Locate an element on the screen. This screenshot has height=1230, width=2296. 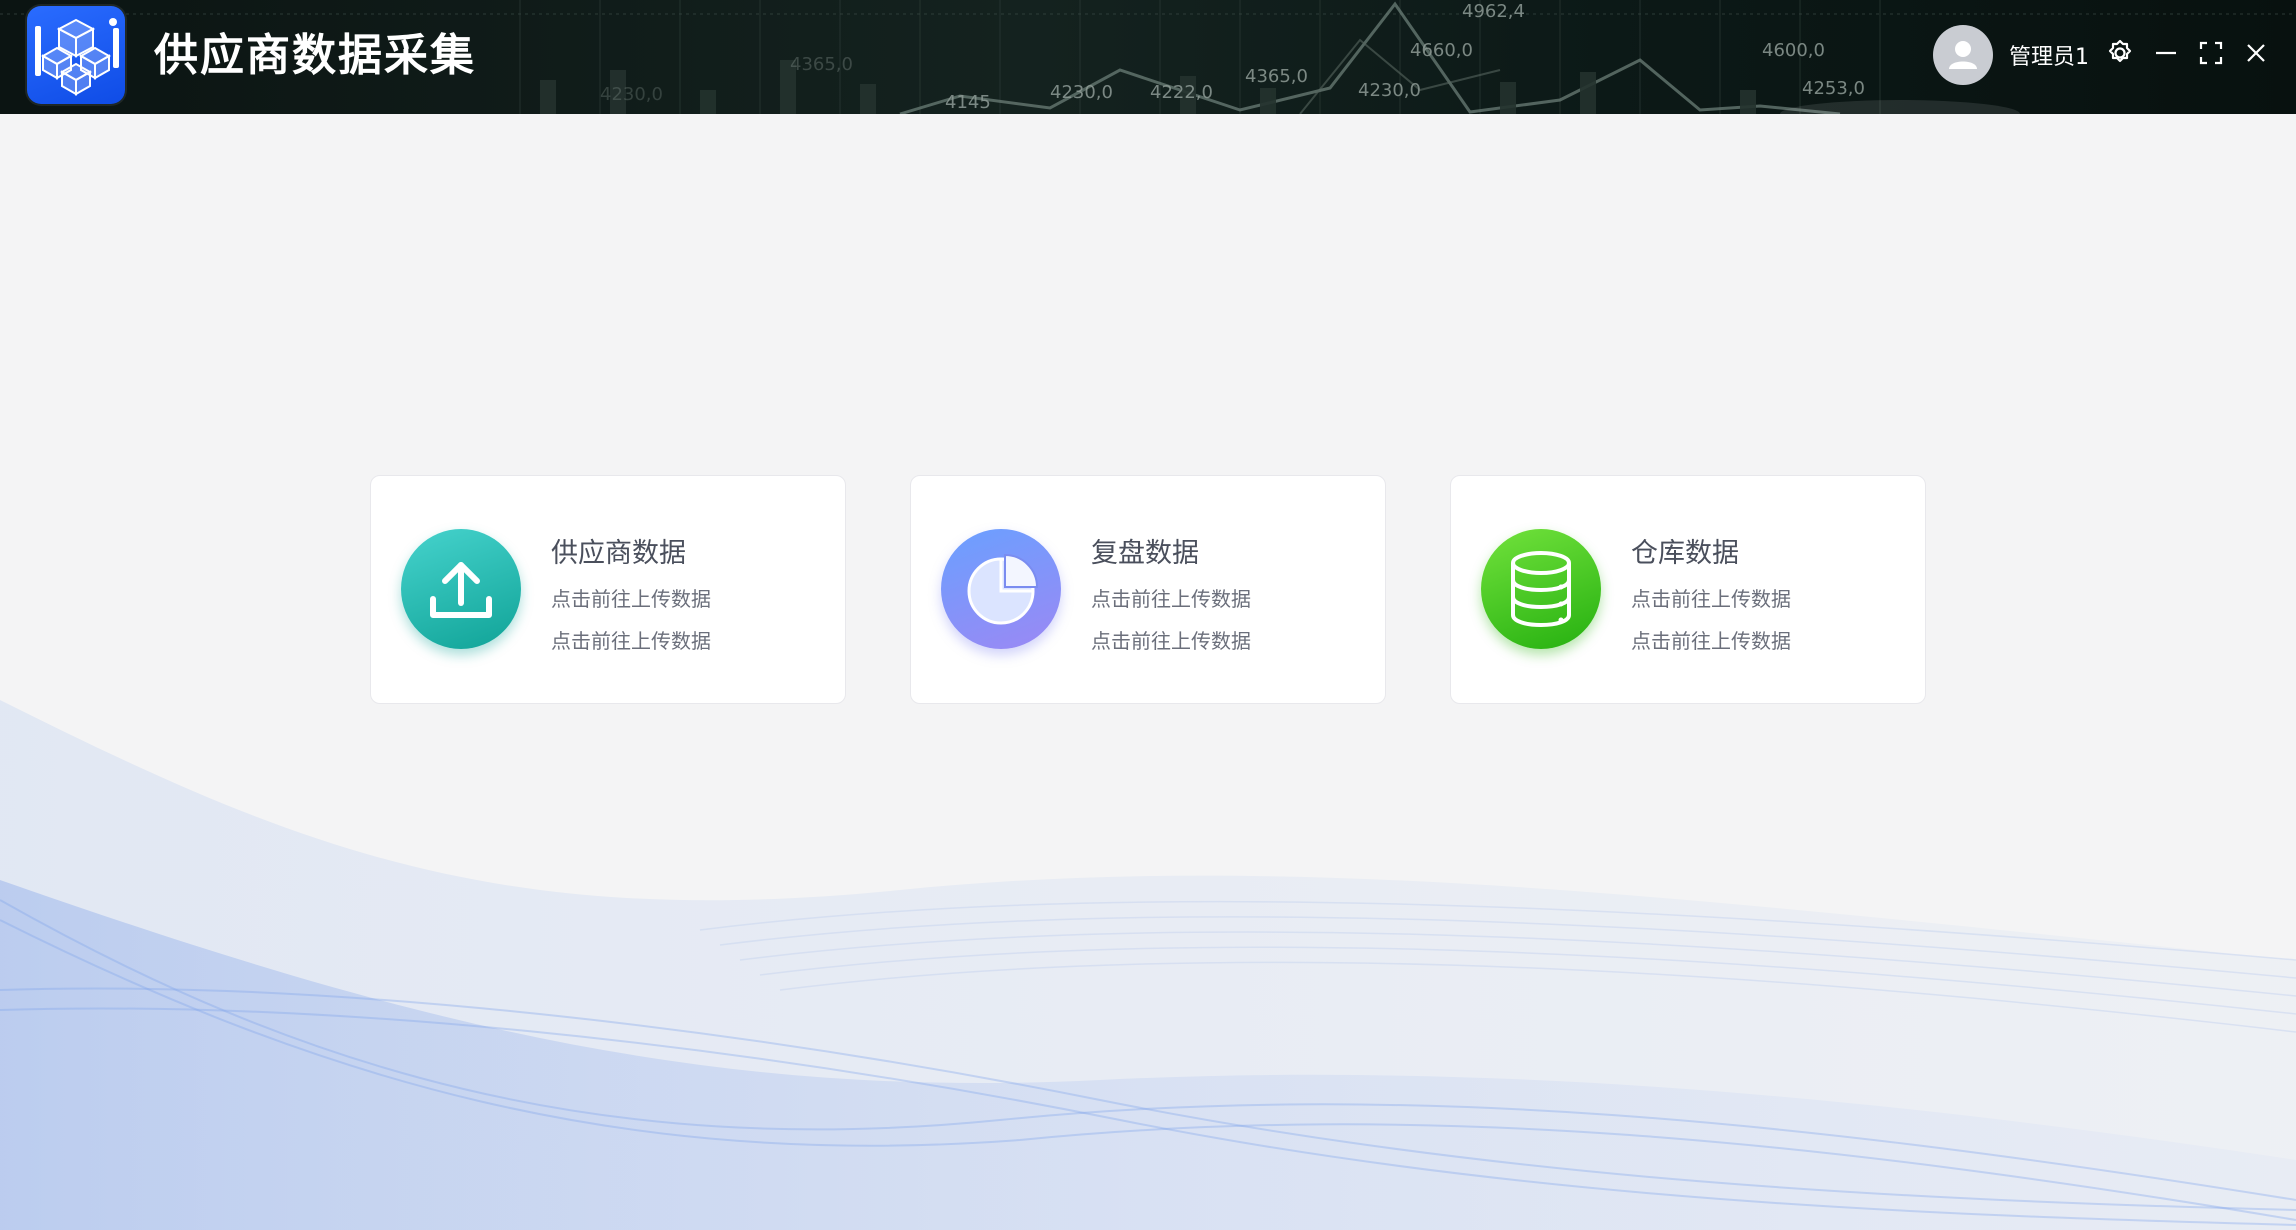
close-button is located at coordinates (2256, 53).